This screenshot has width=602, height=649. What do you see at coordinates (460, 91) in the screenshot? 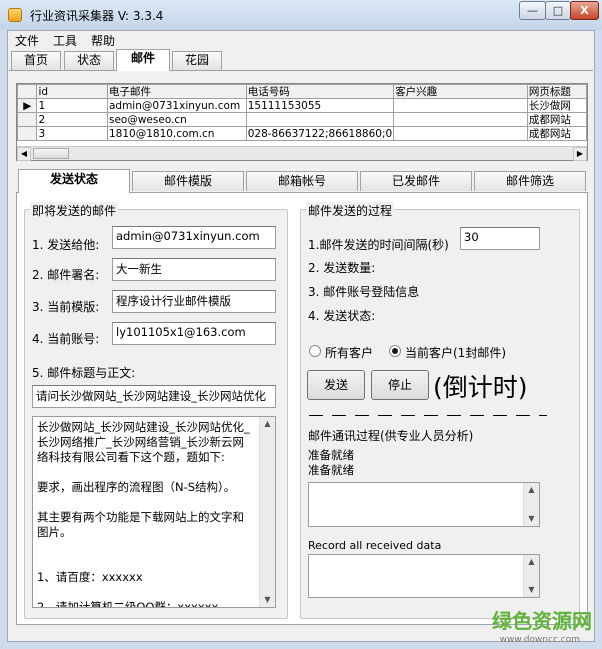
I see `grid-header-interest: 客户兴趣` at bounding box center [460, 91].